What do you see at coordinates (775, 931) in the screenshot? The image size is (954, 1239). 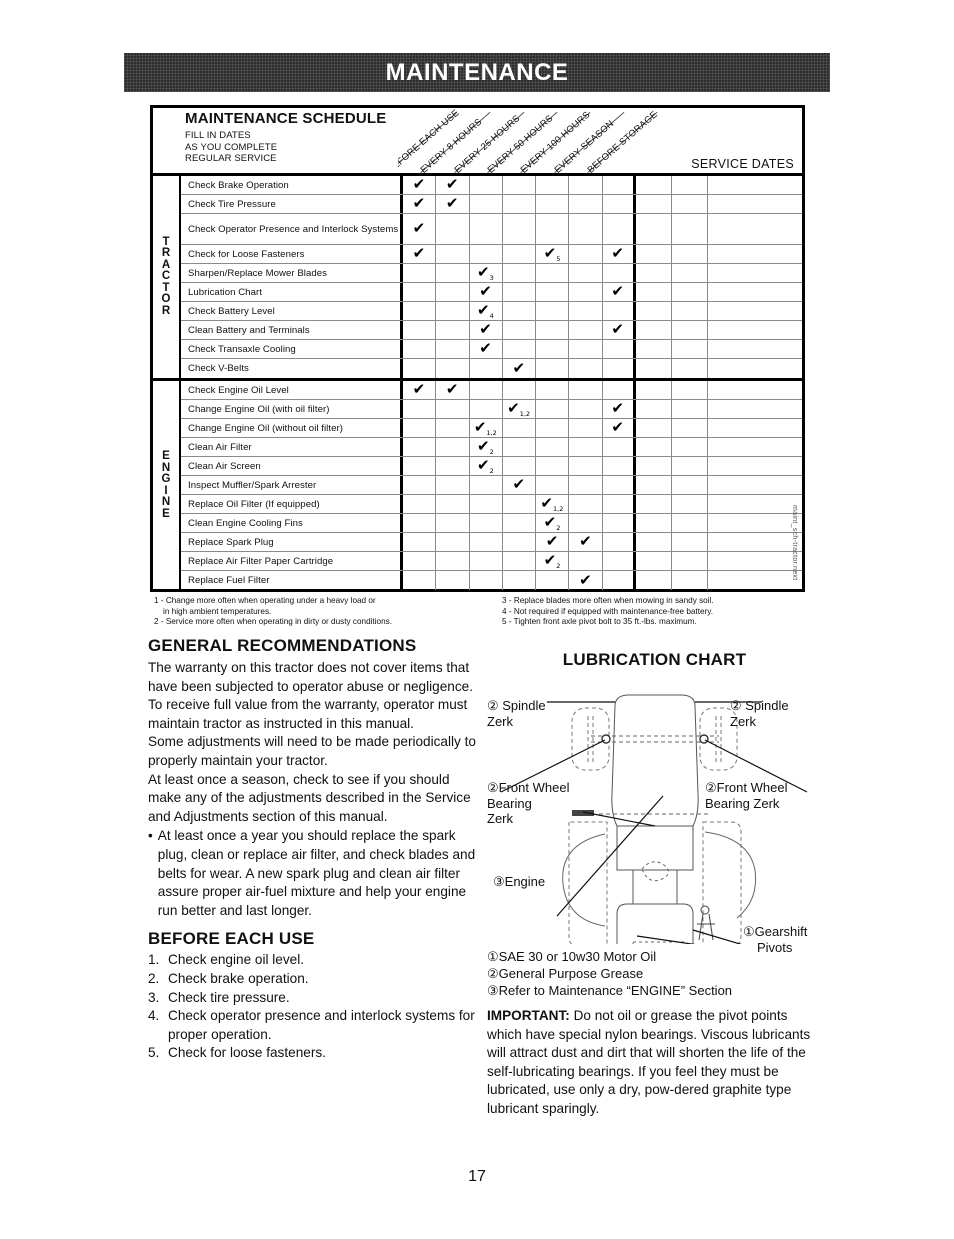 I see `callout-gearshift-line1: ①Gearshift` at bounding box center [775, 931].